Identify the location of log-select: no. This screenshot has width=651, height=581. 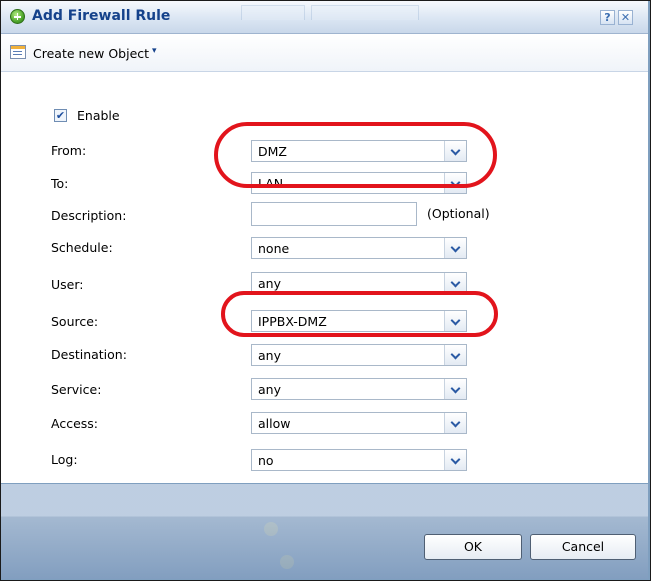
(359, 460).